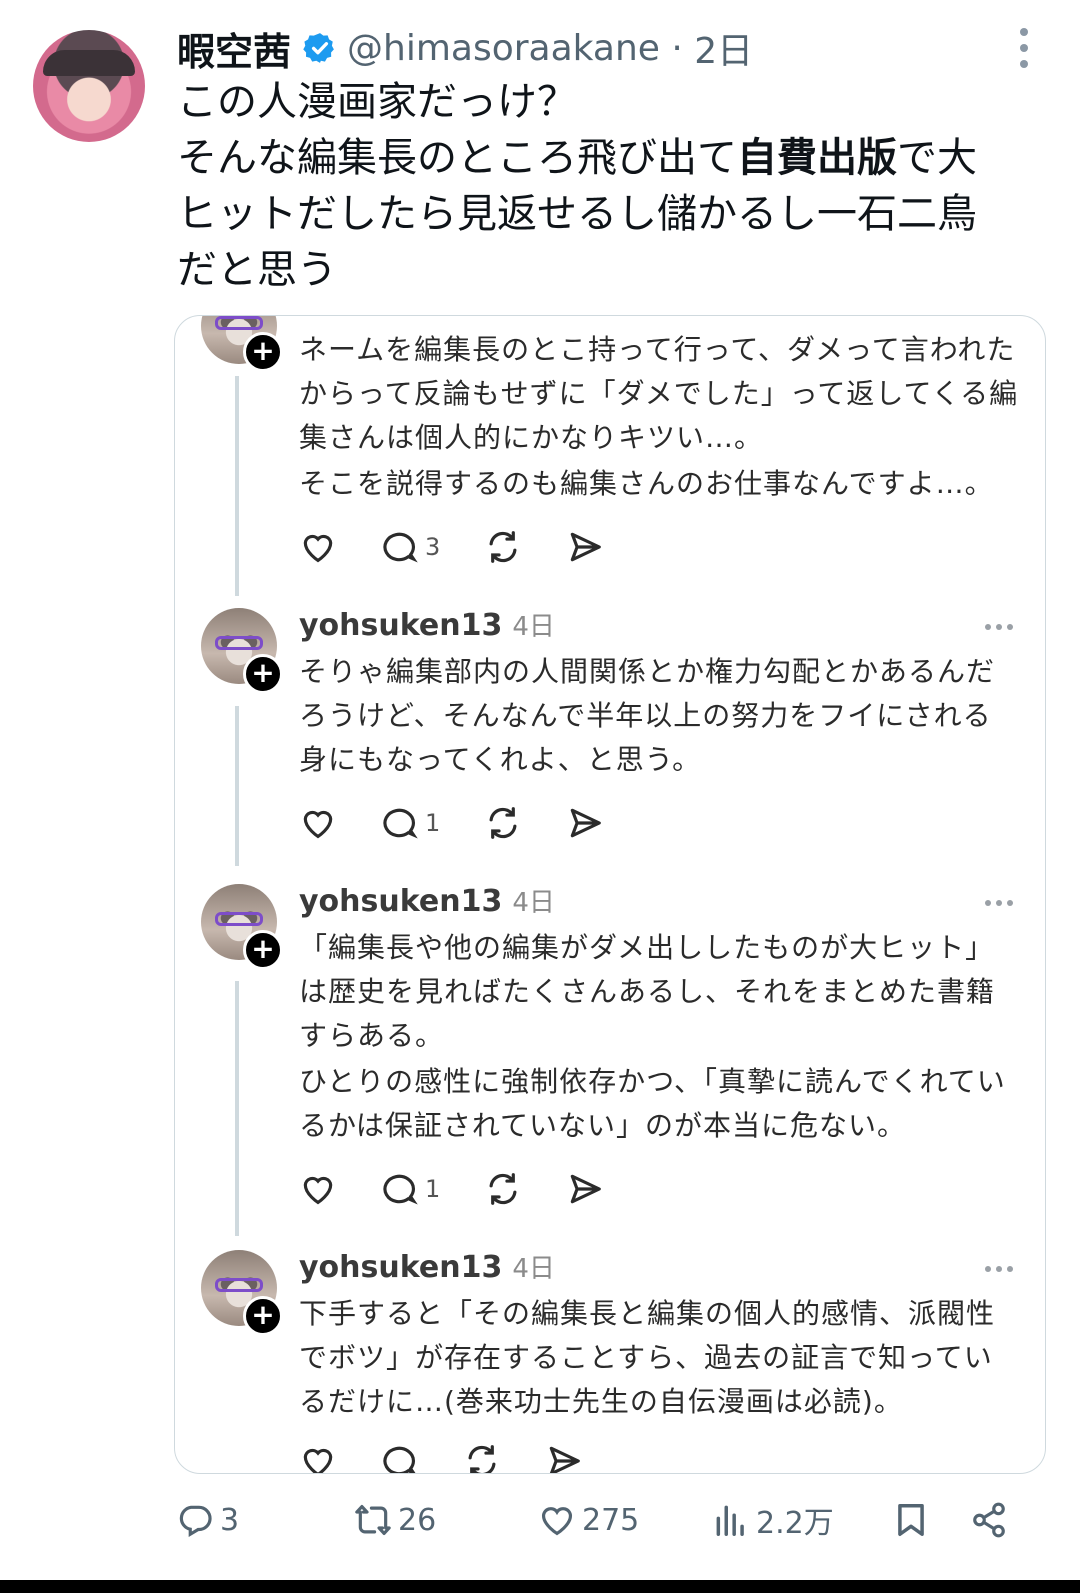  What do you see at coordinates (540, 1586) in the screenshot?
I see `bottom-edge` at bounding box center [540, 1586].